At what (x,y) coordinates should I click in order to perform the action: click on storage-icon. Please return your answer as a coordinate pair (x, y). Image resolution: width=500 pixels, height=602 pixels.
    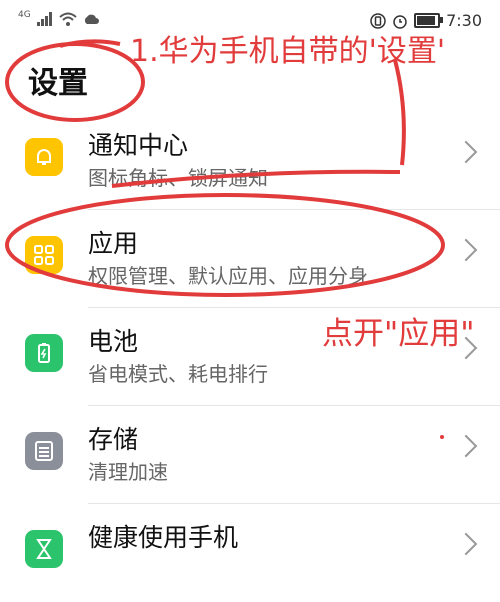
    Looking at the image, I should click on (44, 451).